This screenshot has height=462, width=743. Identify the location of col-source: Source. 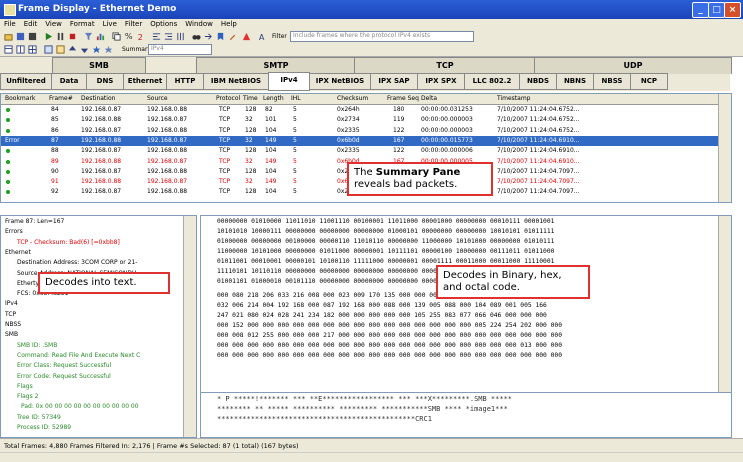
(157, 98).